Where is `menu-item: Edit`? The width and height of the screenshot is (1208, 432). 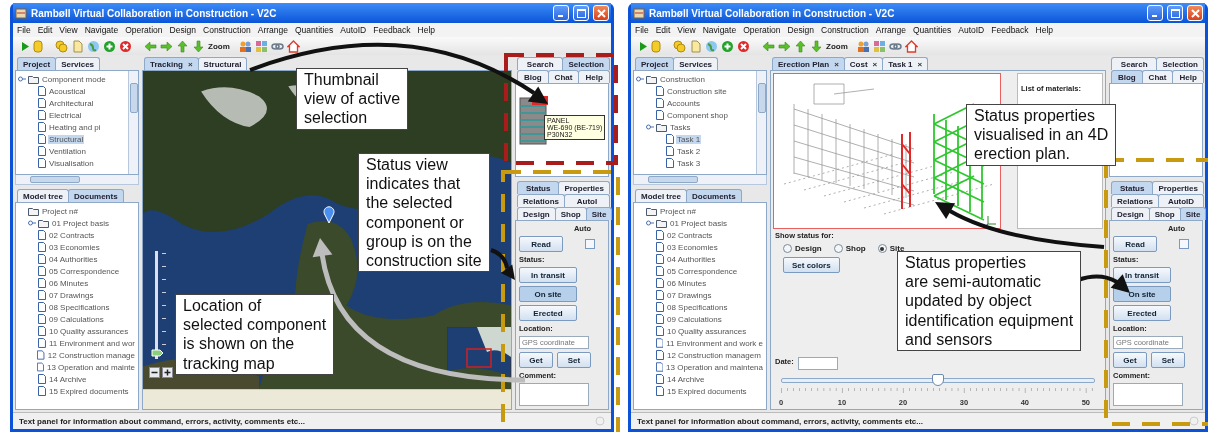
menu-item: Edit is located at coordinates (45, 30).